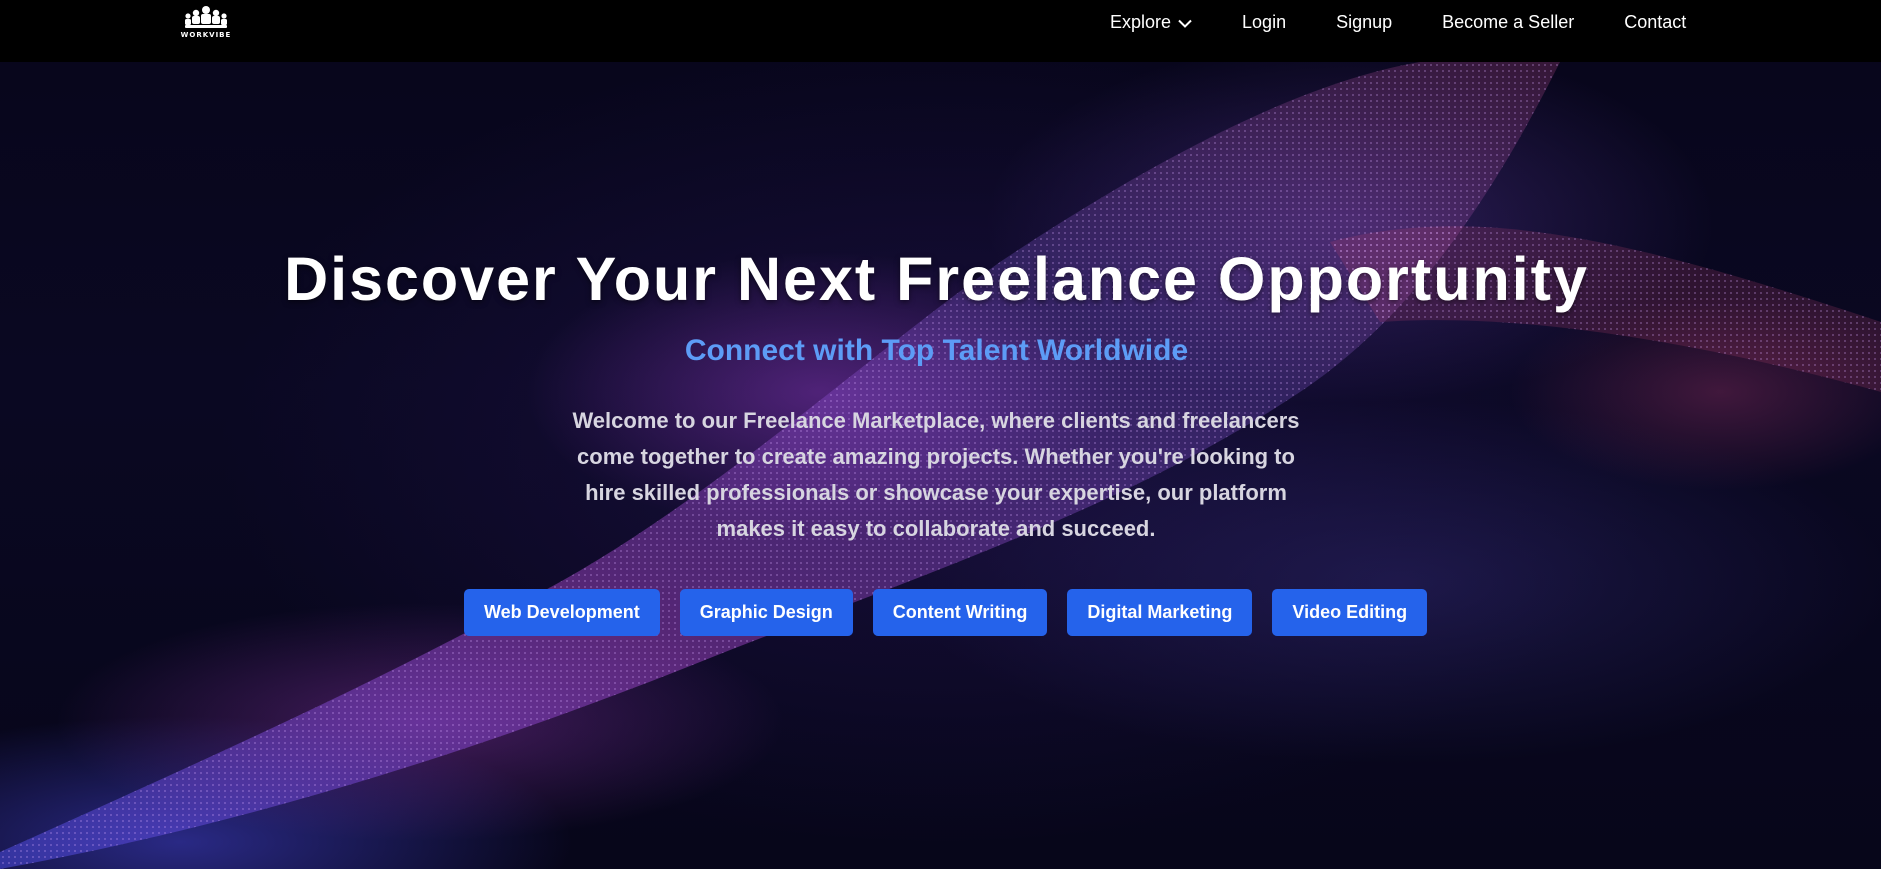 This screenshot has width=1881, height=869. Describe the element at coordinates (206, 35) in the screenshot. I see `logo-wordmark: WORKVIBE` at that location.